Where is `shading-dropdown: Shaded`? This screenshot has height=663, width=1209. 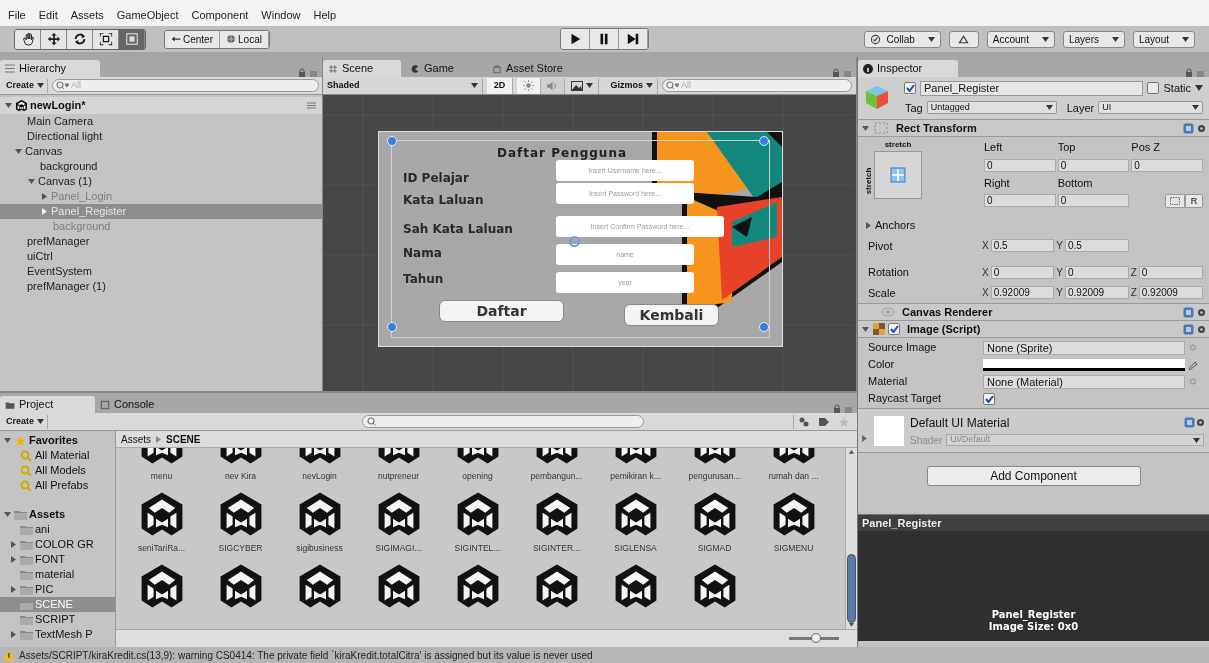 shading-dropdown: Shaded is located at coordinates (403, 85).